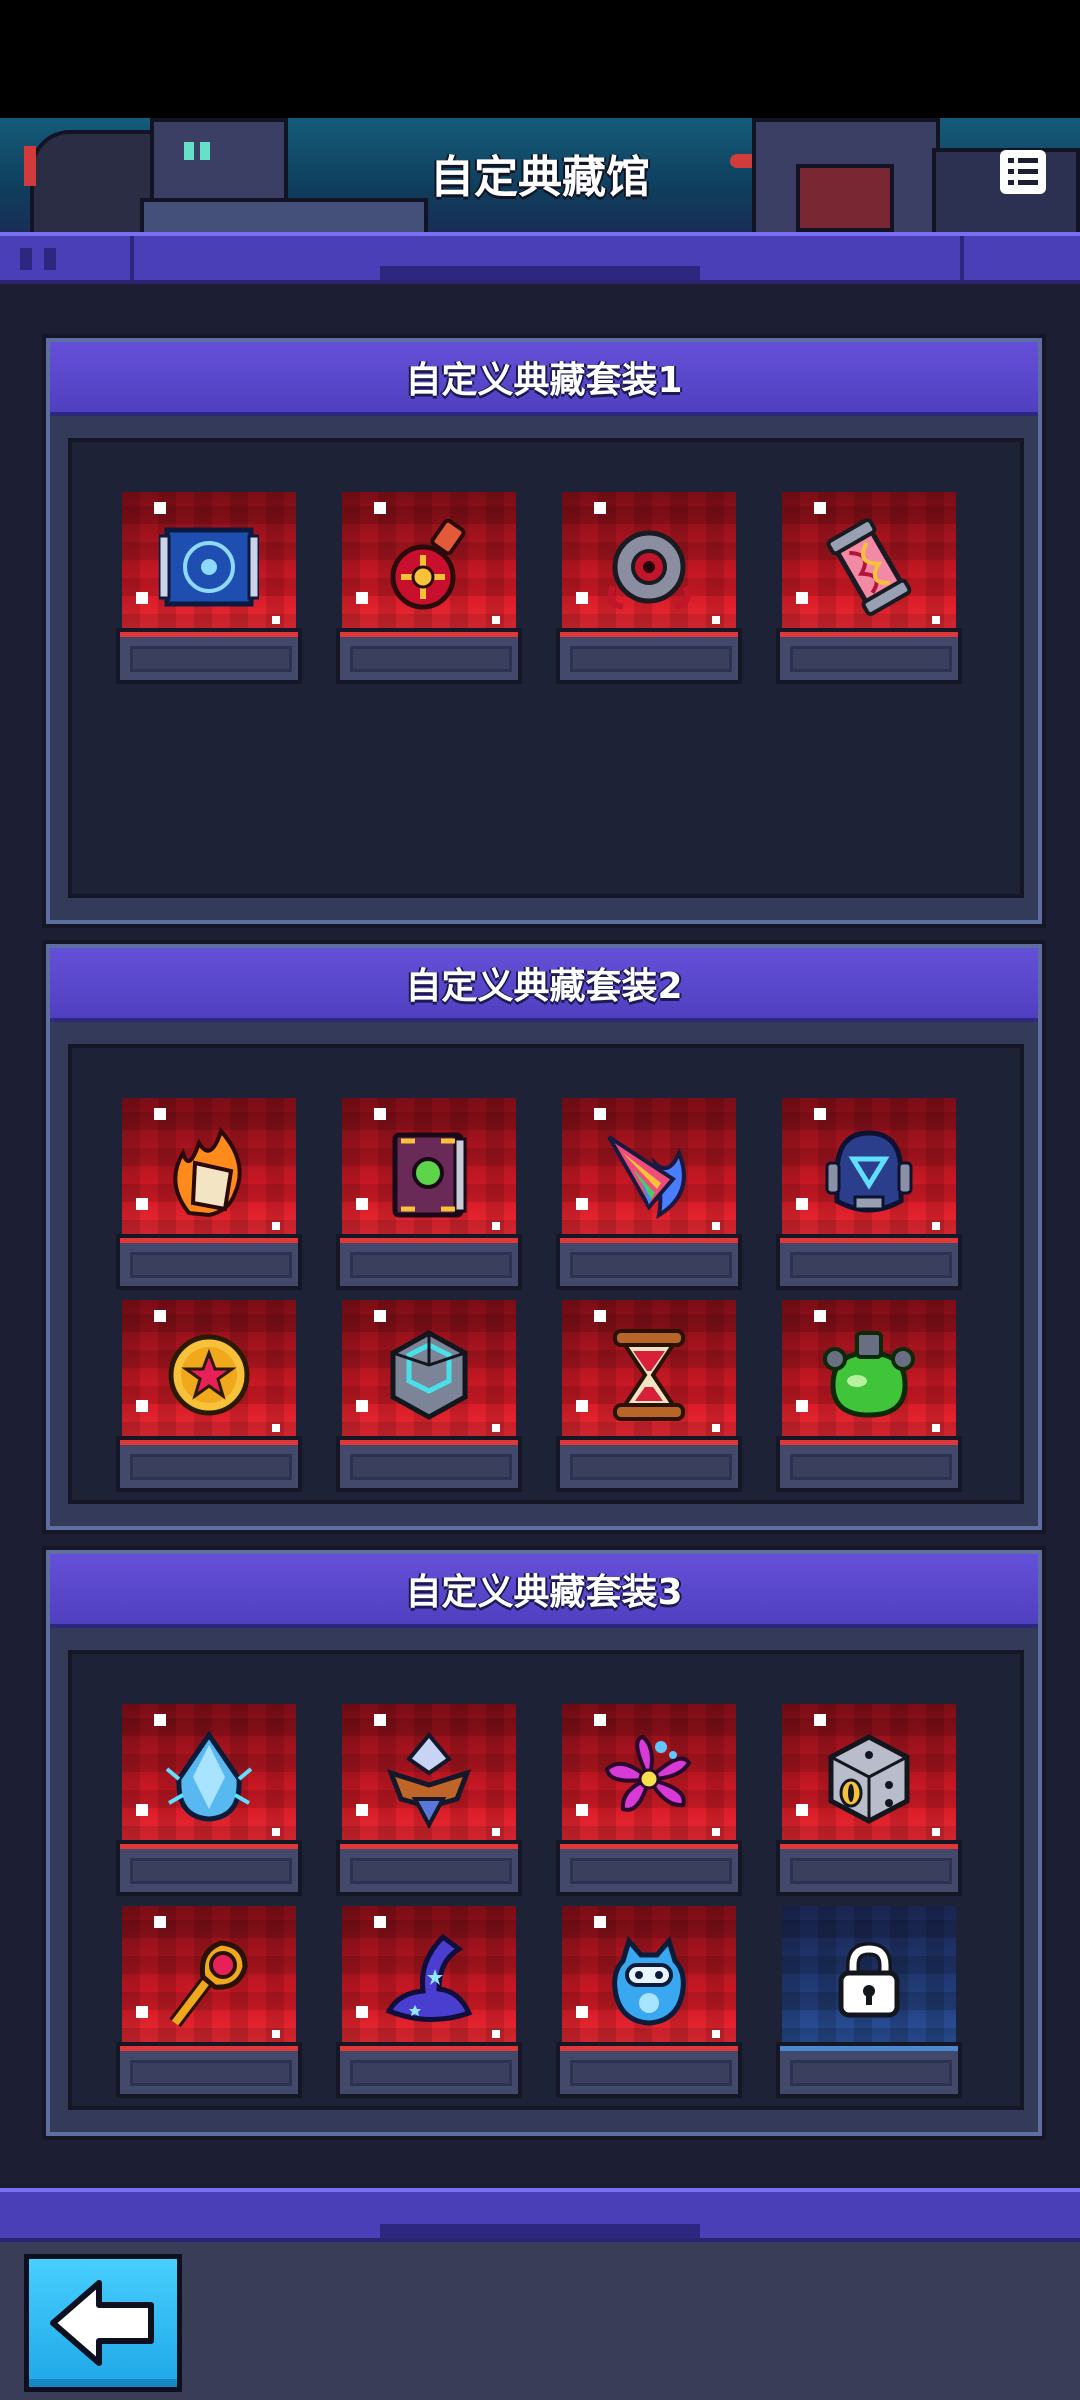 The width and height of the screenshot is (1080, 2400). I want to click on crowned-gem-icon, so click(429, 1779).